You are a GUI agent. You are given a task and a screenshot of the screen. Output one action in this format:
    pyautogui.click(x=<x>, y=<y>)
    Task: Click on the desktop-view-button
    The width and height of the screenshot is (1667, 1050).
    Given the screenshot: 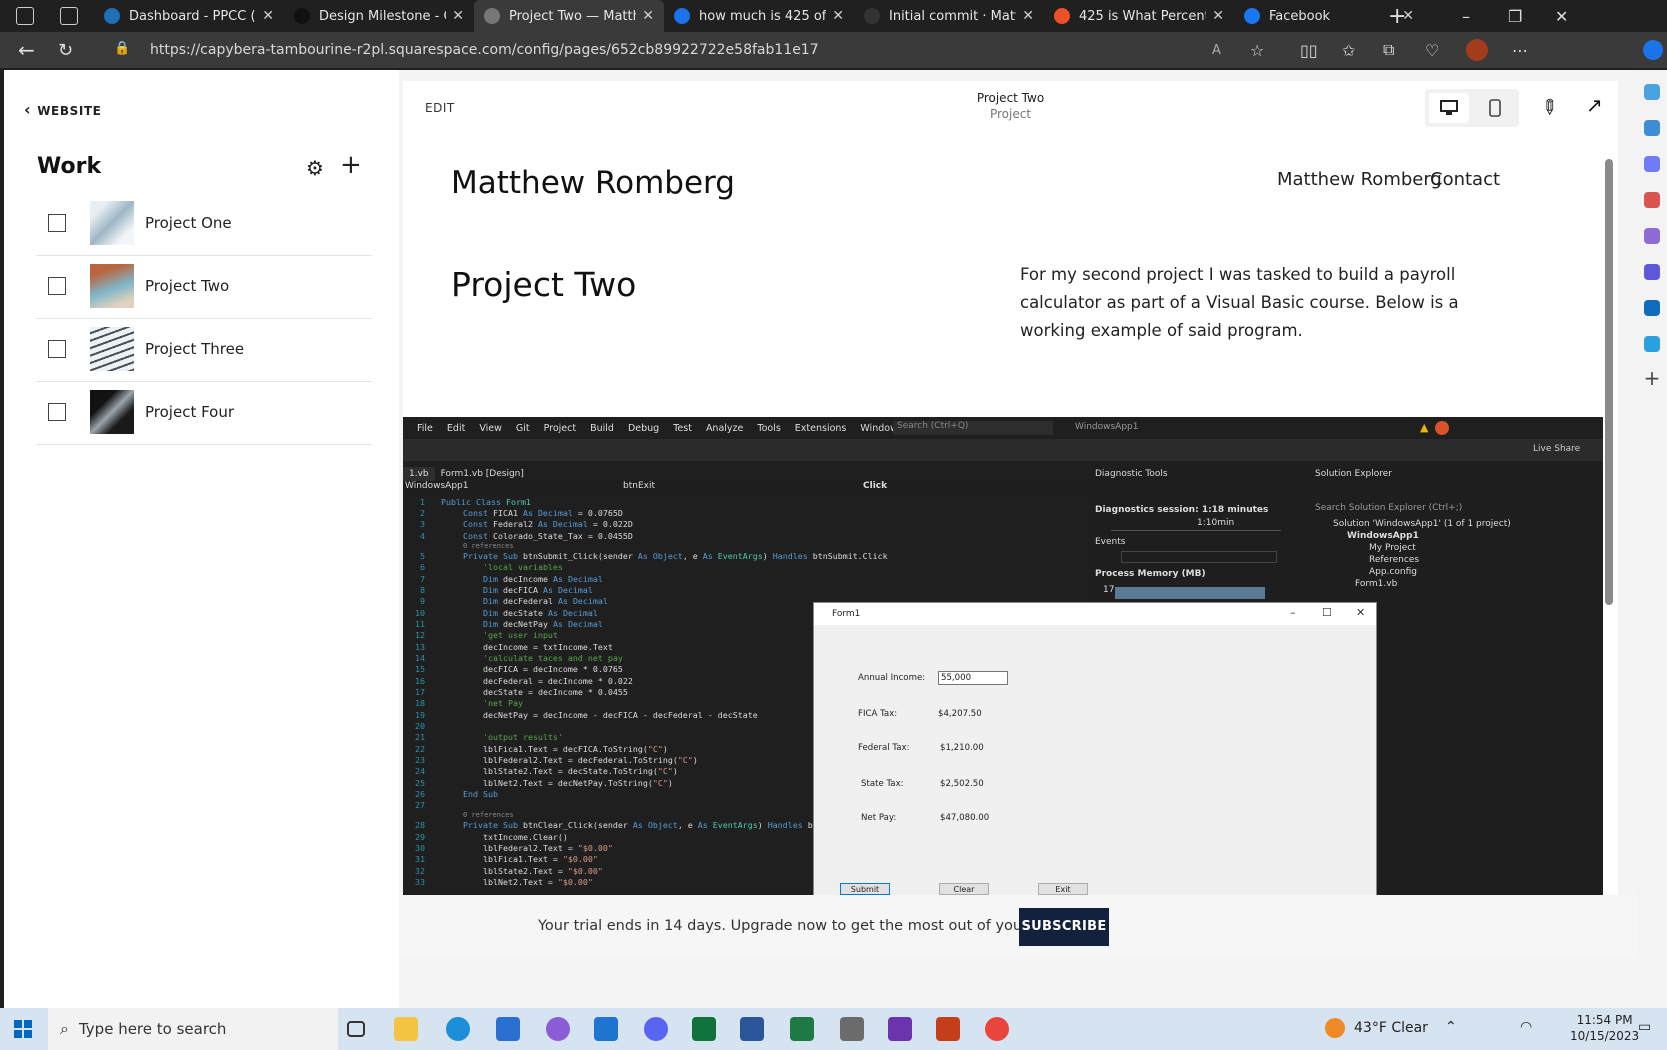 What is the action you would take?
    pyautogui.click(x=1449, y=108)
    